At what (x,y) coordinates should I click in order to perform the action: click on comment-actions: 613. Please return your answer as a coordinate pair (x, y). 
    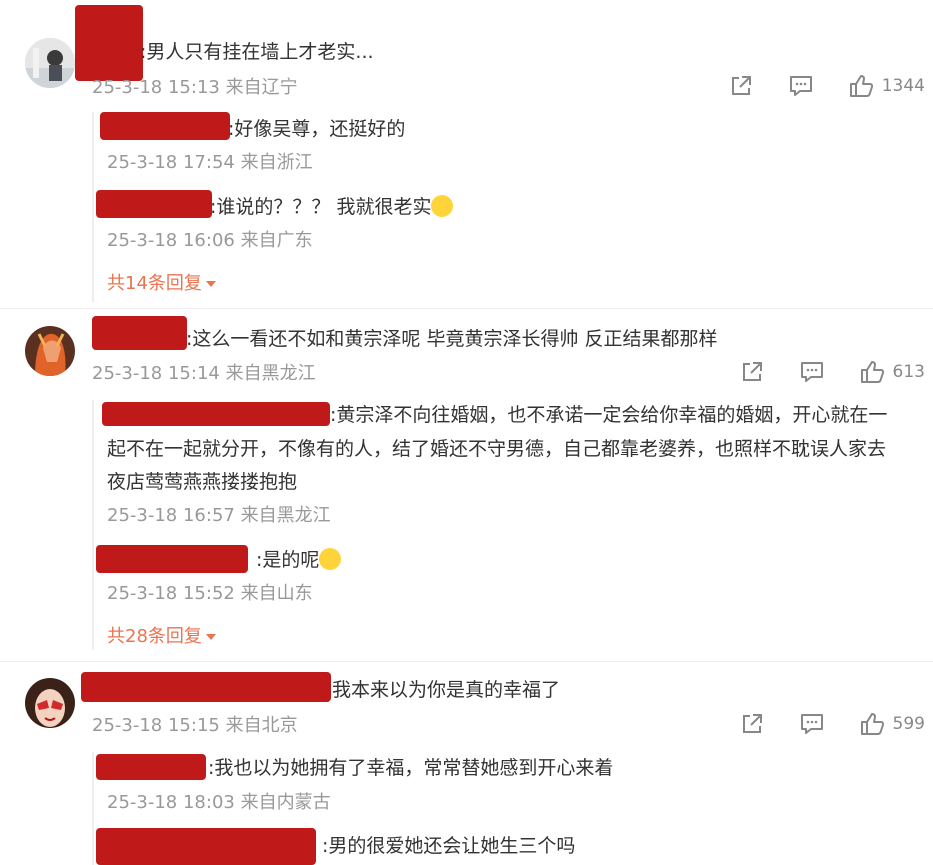
    Looking at the image, I should click on (815, 372).